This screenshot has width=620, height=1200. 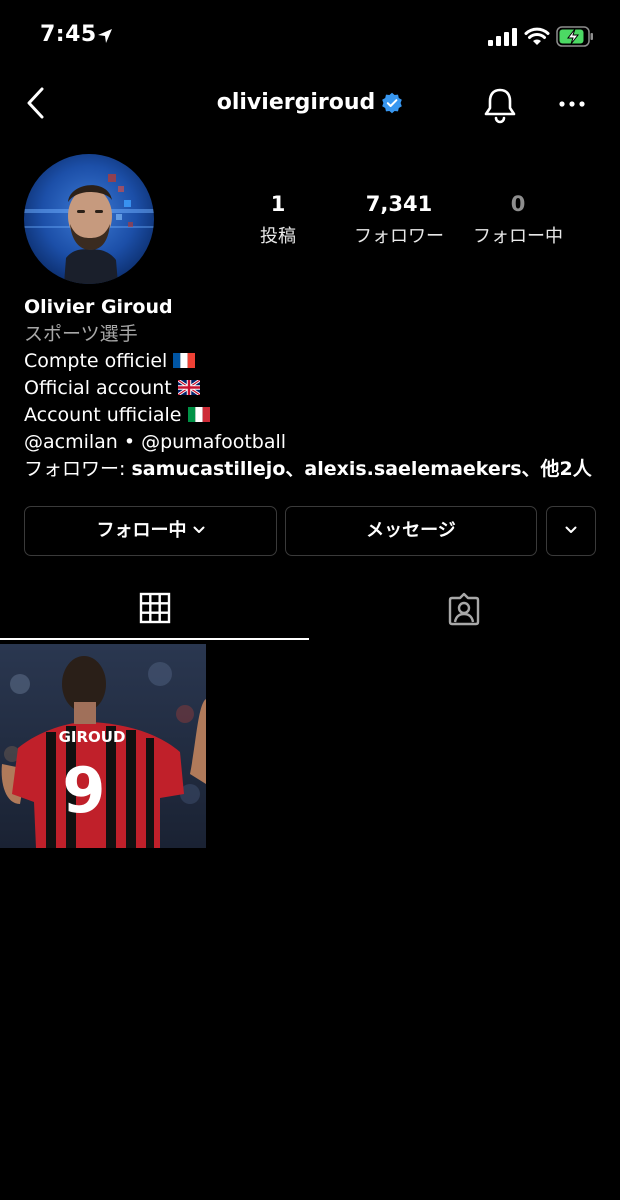 I want to click on bio-text-italian: Account ufficiale, so click(x=103, y=415).